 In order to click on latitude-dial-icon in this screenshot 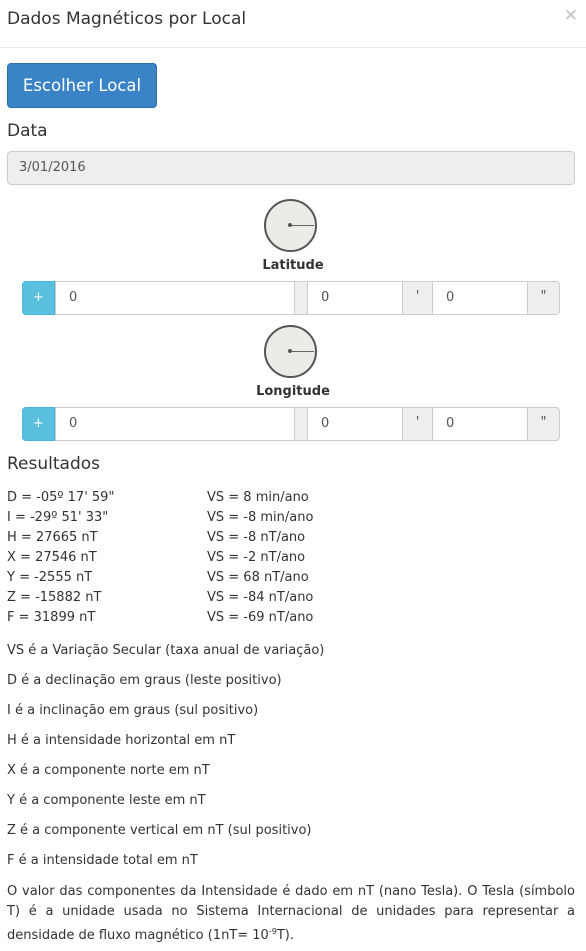, I will do `click(290, 225)`.